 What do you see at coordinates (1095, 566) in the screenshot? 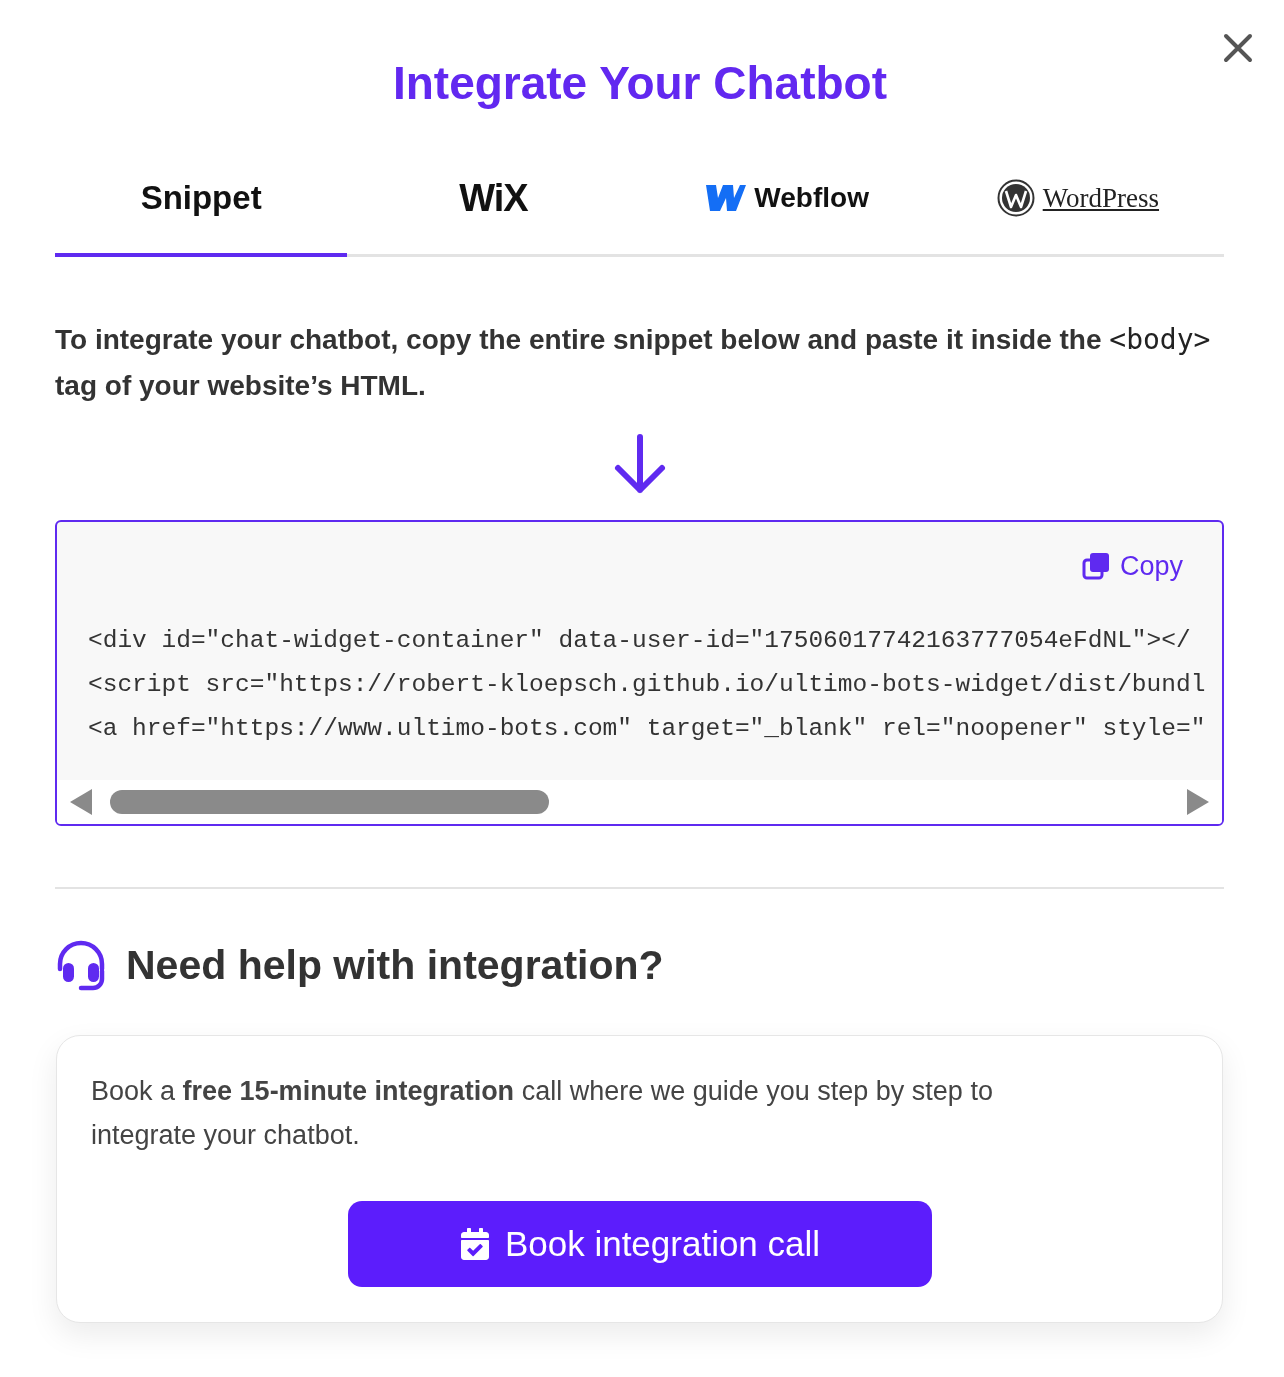
I see `copy-icon` at bounding box center [1095, 566].